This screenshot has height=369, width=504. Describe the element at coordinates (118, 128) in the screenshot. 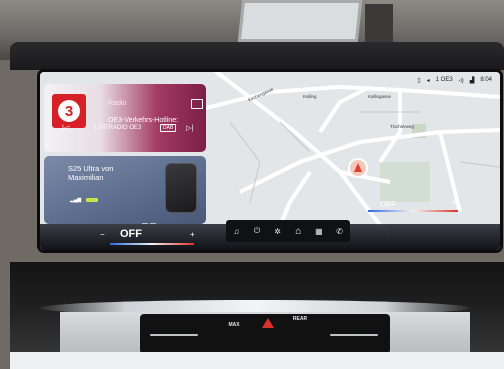

I see `now-playing: 1 HITRADIO OE3` at that location.